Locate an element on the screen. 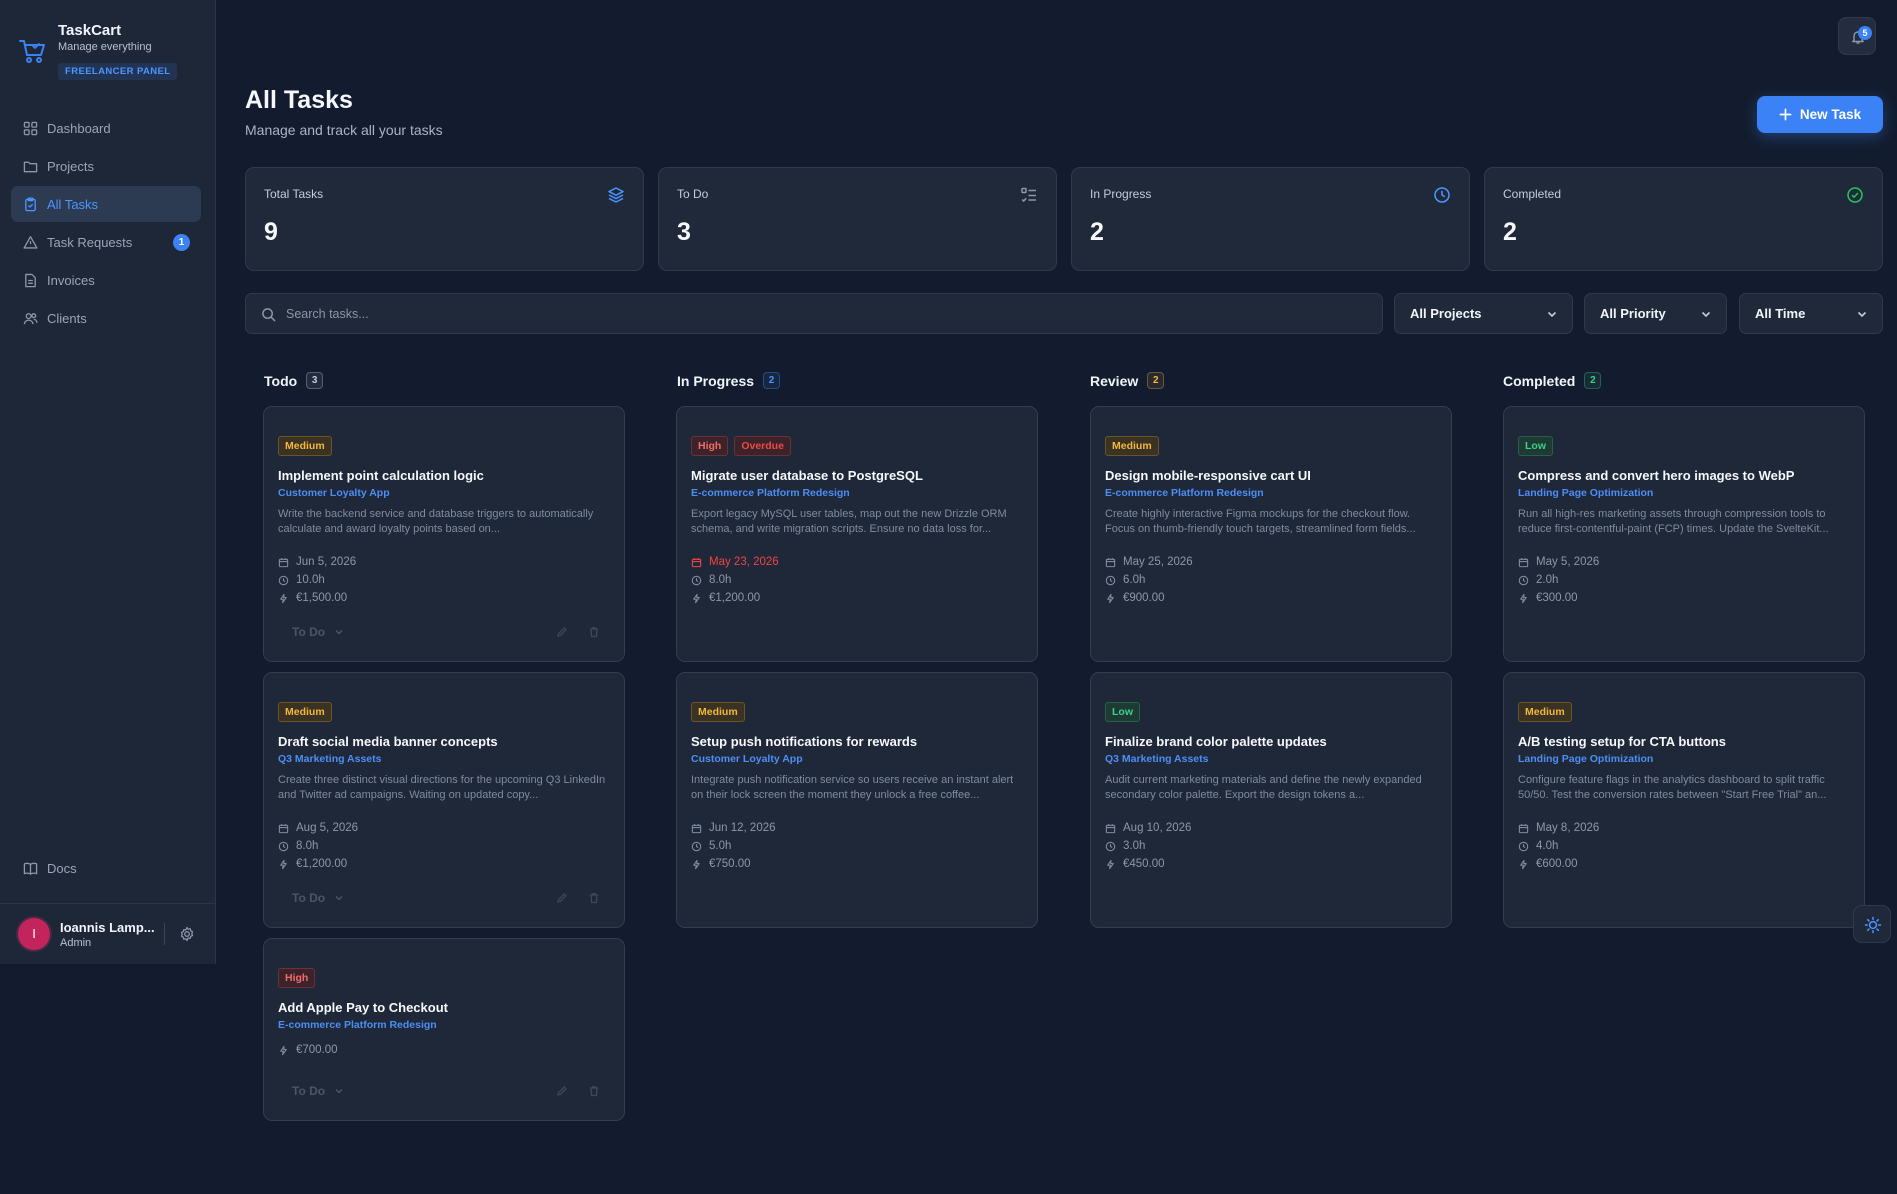 The image size is (1897, 1194). column-header-todo: Todo 3 is located at coordinates (294, 380).